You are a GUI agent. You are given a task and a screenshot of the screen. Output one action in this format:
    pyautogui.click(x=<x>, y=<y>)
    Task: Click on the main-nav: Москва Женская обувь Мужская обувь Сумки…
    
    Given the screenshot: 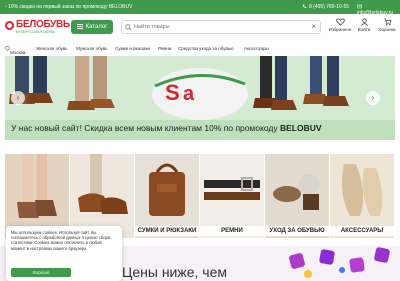 What is the action you would take?
    pyautogui.click(x=200, y=48)
    